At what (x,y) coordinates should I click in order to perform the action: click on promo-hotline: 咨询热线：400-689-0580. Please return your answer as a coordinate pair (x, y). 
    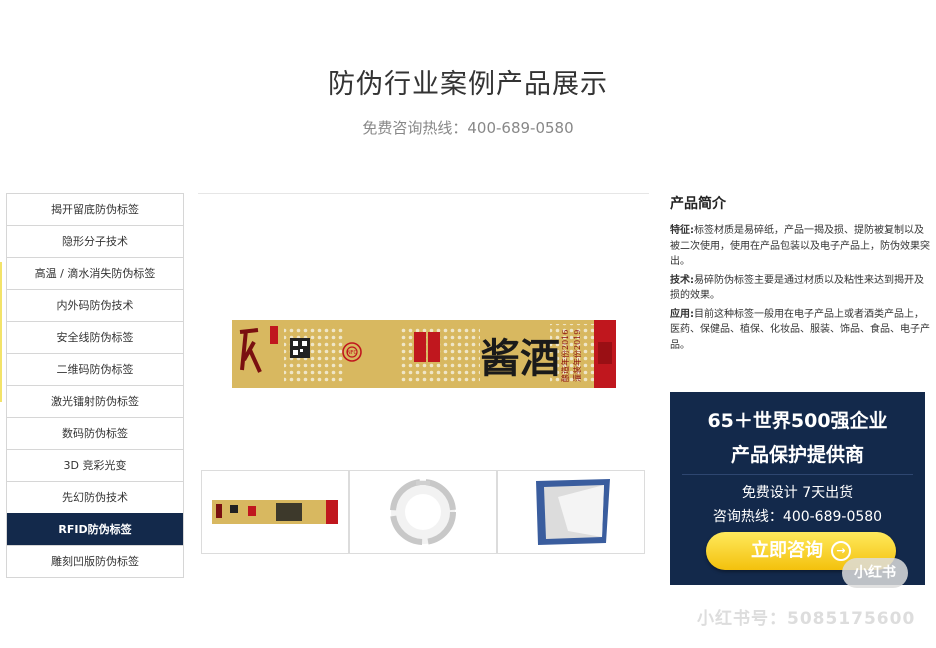
    Looking at the image, I should click on (797, 517).